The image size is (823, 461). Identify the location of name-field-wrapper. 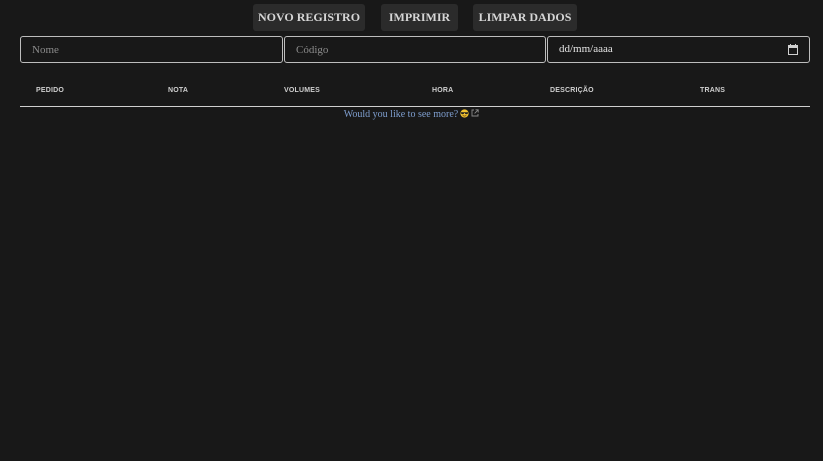
(151, 49).